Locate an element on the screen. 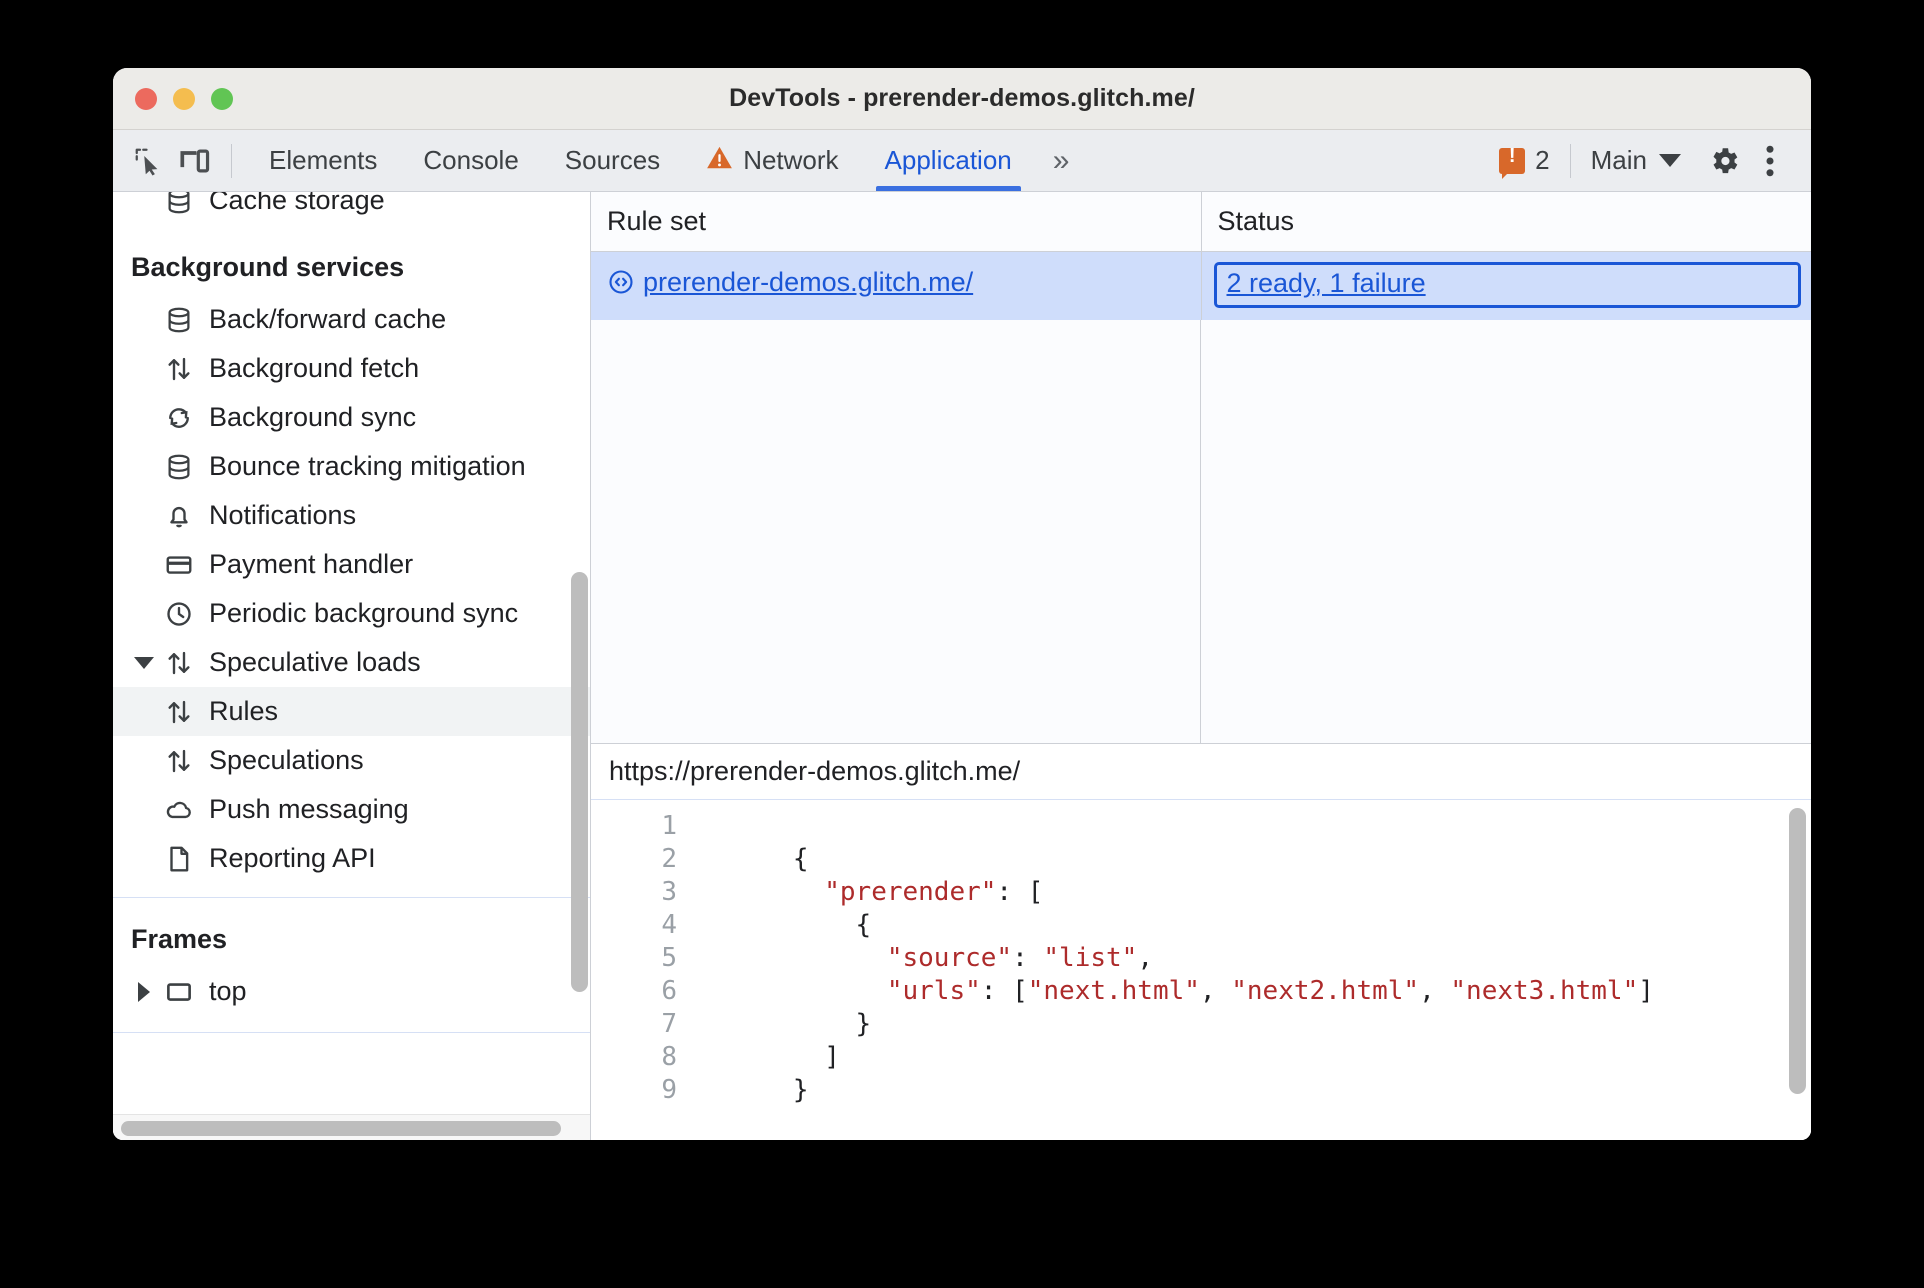 This screenshot has width=1924, height=1288. line-number: 2 is located at coordinates (669, 859).